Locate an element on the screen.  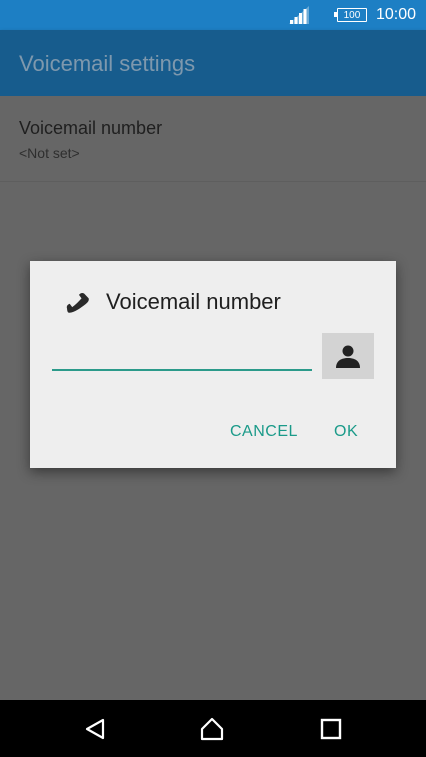
voicemail-number-input is located at coordinates (182, 356).